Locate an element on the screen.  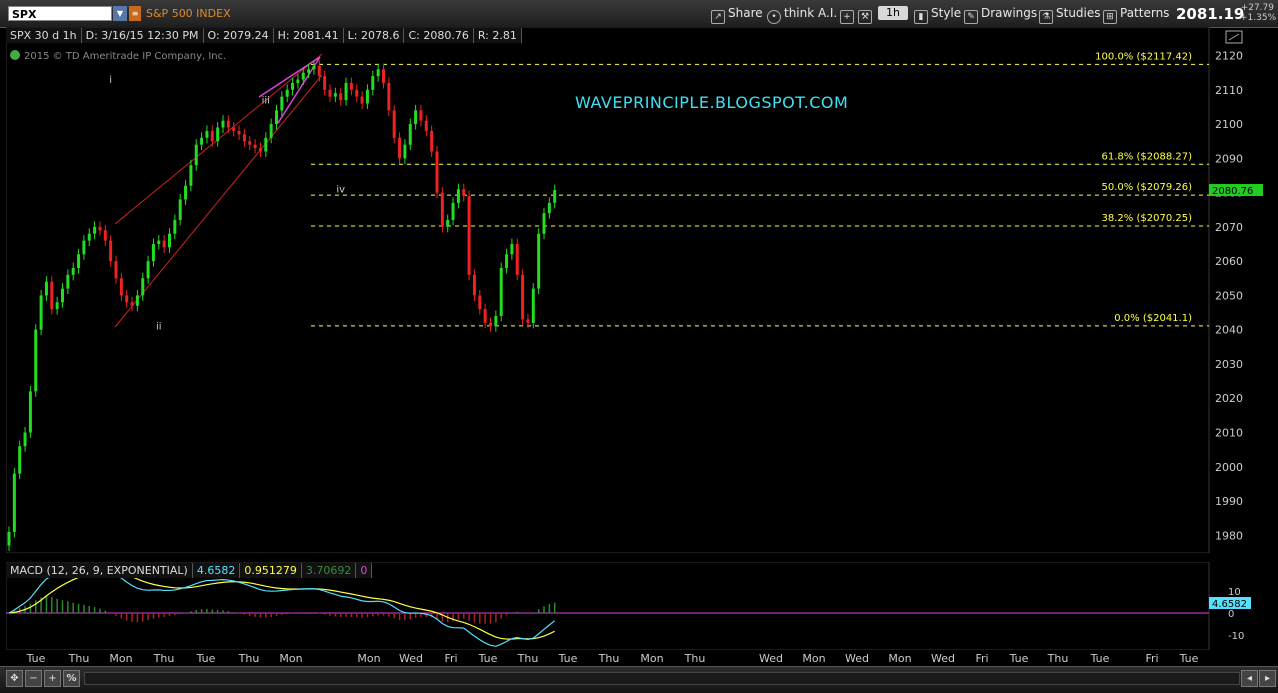
info-icon is located at coordinates (15, 55).